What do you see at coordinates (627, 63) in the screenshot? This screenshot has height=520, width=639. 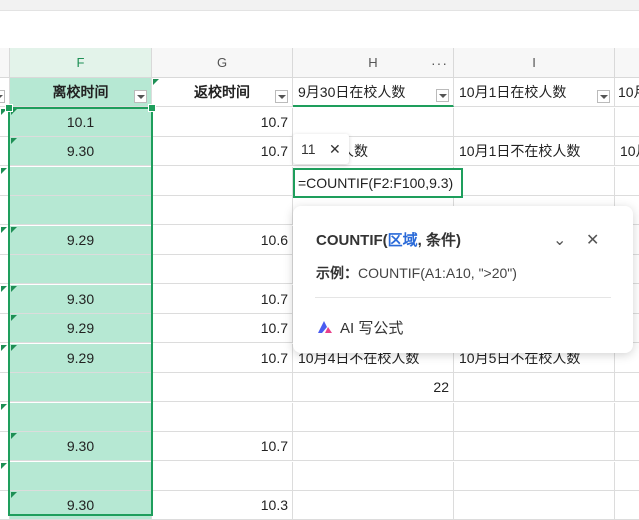 I see `column-header-j` at bounding box center [627, 63].